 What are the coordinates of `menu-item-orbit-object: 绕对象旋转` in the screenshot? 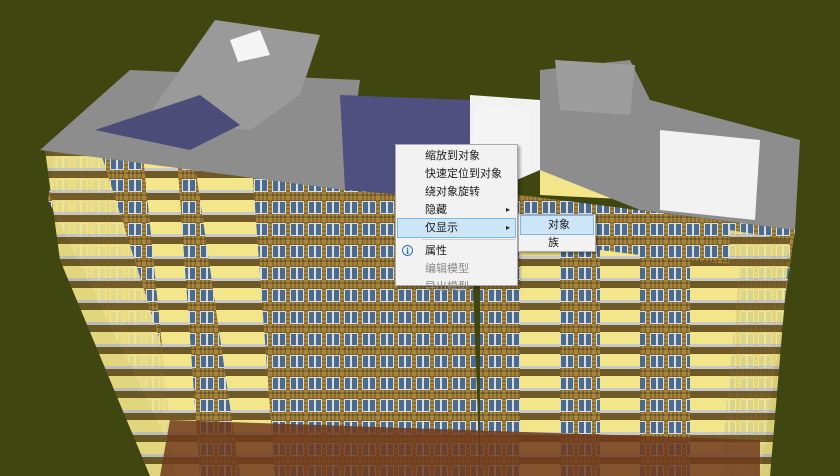 It's located at (456, 192).